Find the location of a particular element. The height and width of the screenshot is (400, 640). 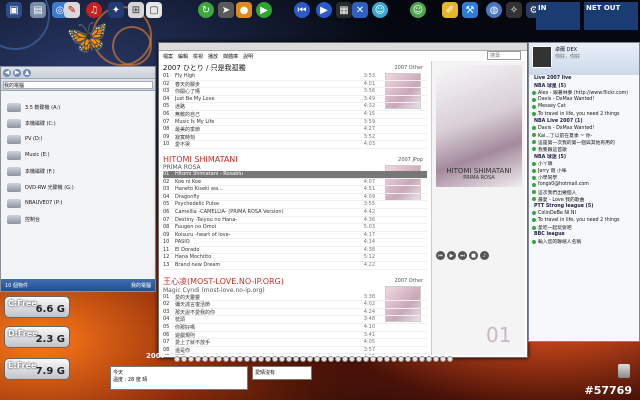

track-row: 03 你開心了嗎 3:56 is located at coordinates (295, 92).